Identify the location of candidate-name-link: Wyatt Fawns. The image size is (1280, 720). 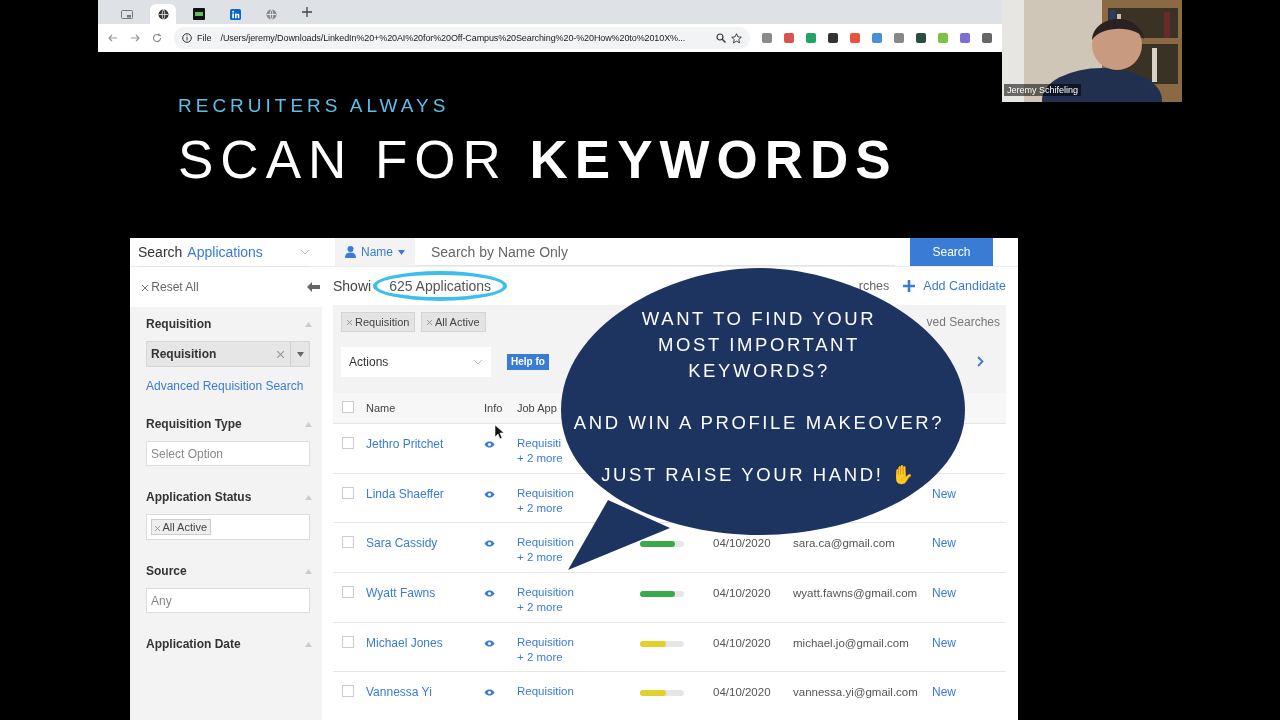
(401, 592).